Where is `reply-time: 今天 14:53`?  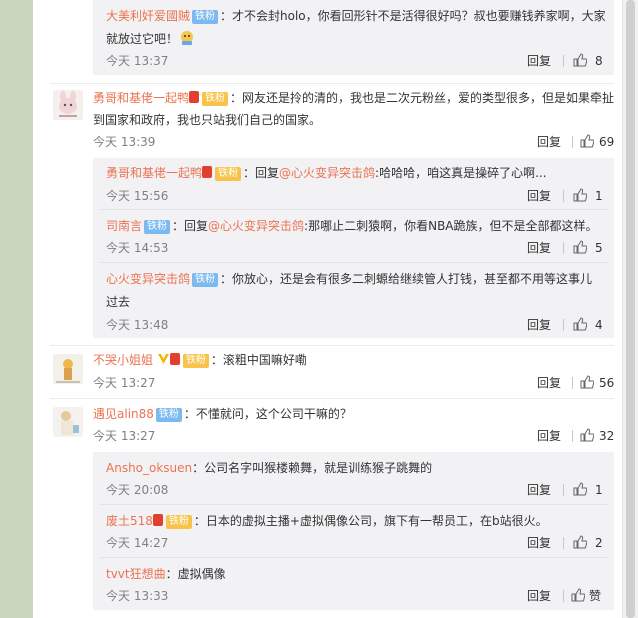 reply-time: 今天 14:53 is located at coordinates (137, 248).